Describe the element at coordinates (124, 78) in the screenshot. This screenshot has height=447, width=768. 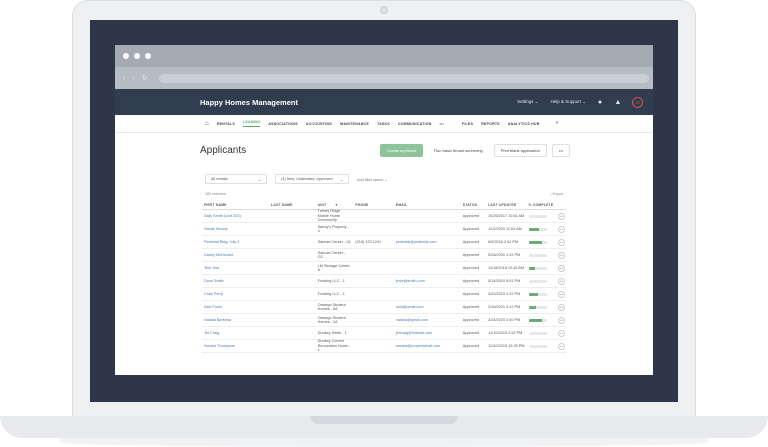
I see `back-icon: ‹` at that location.